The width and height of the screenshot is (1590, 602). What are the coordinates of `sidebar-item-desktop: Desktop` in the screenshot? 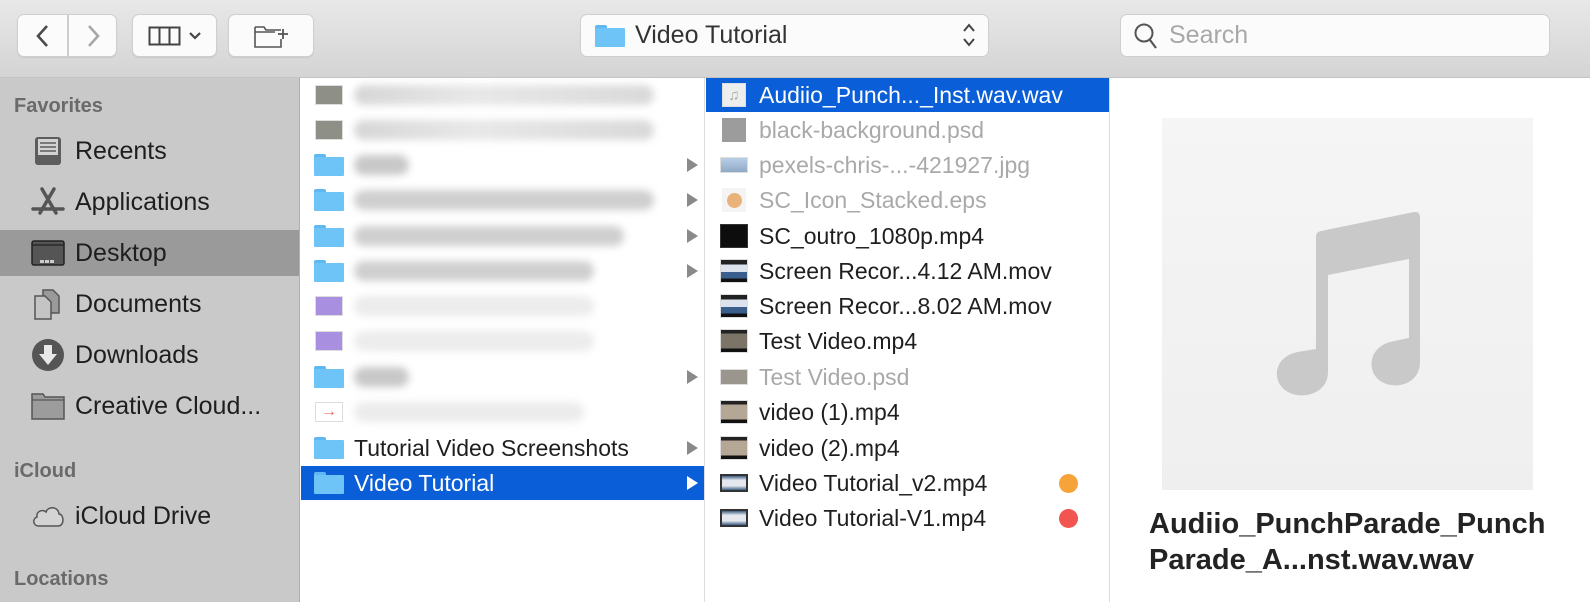 It's located at (149, 253).